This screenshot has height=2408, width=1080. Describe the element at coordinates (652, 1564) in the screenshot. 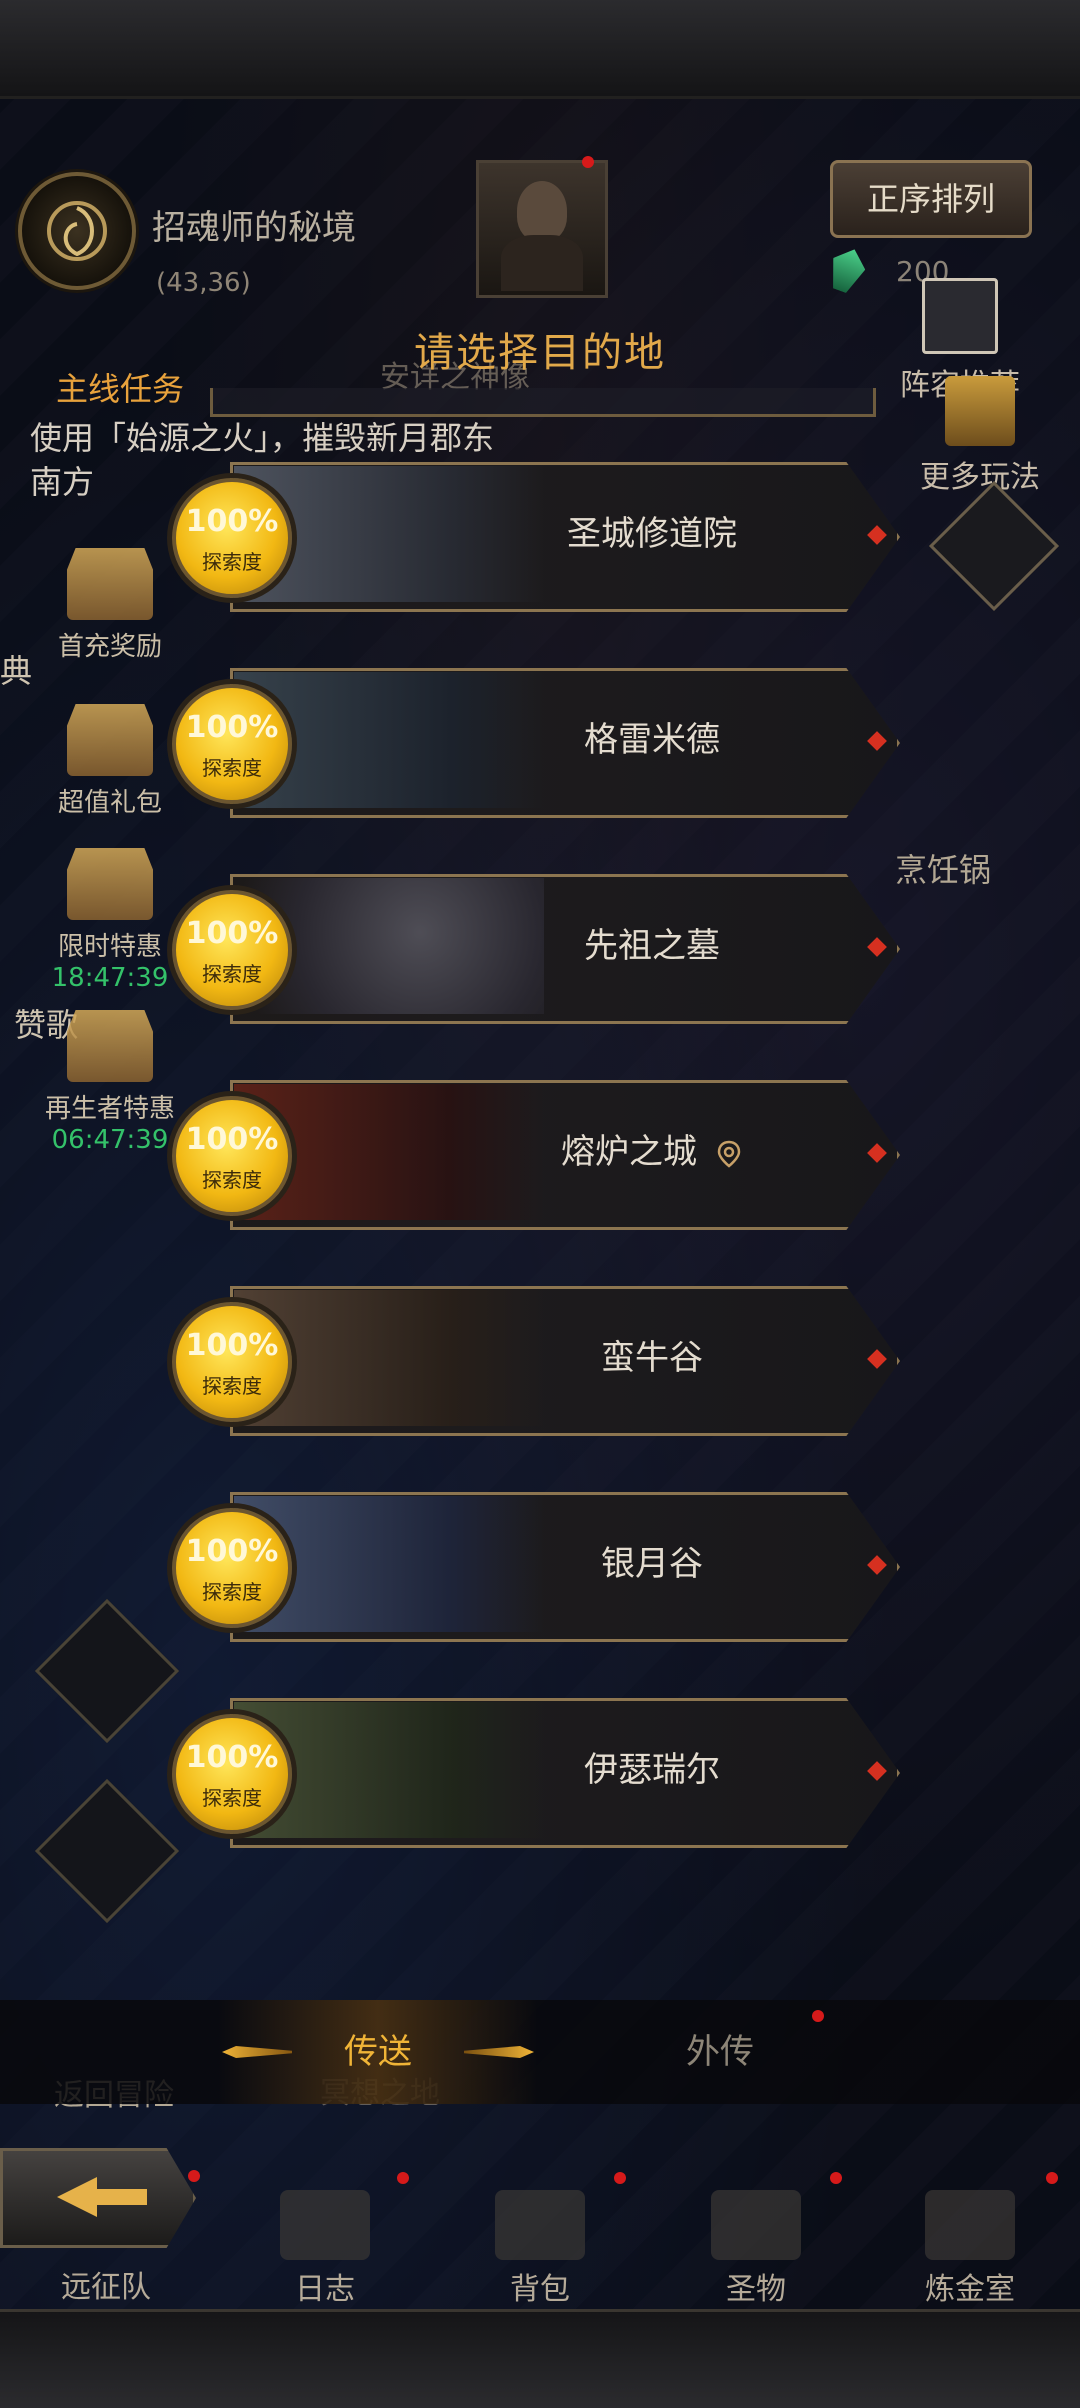

I see `destination-name: 银月谷` at that location.